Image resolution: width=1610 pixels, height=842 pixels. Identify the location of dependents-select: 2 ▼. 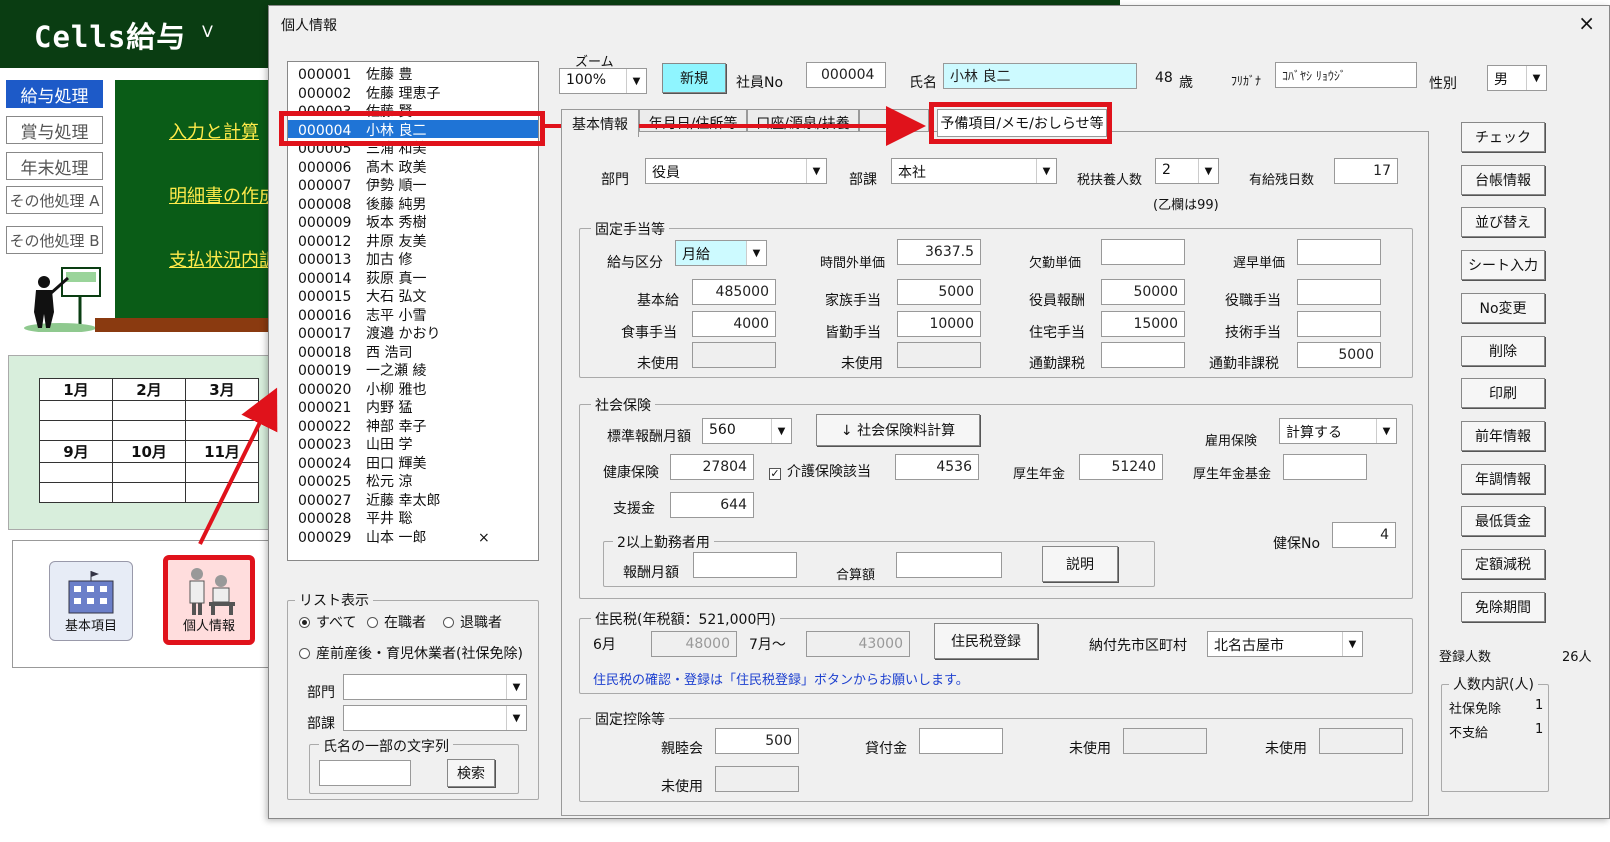
(1187, 171).